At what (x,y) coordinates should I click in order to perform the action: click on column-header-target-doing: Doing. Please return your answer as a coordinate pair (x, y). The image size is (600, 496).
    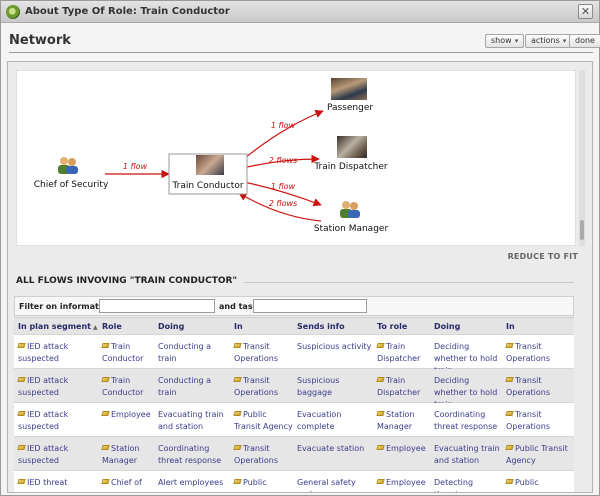
    Looking at the image, I should click on (447, 326).